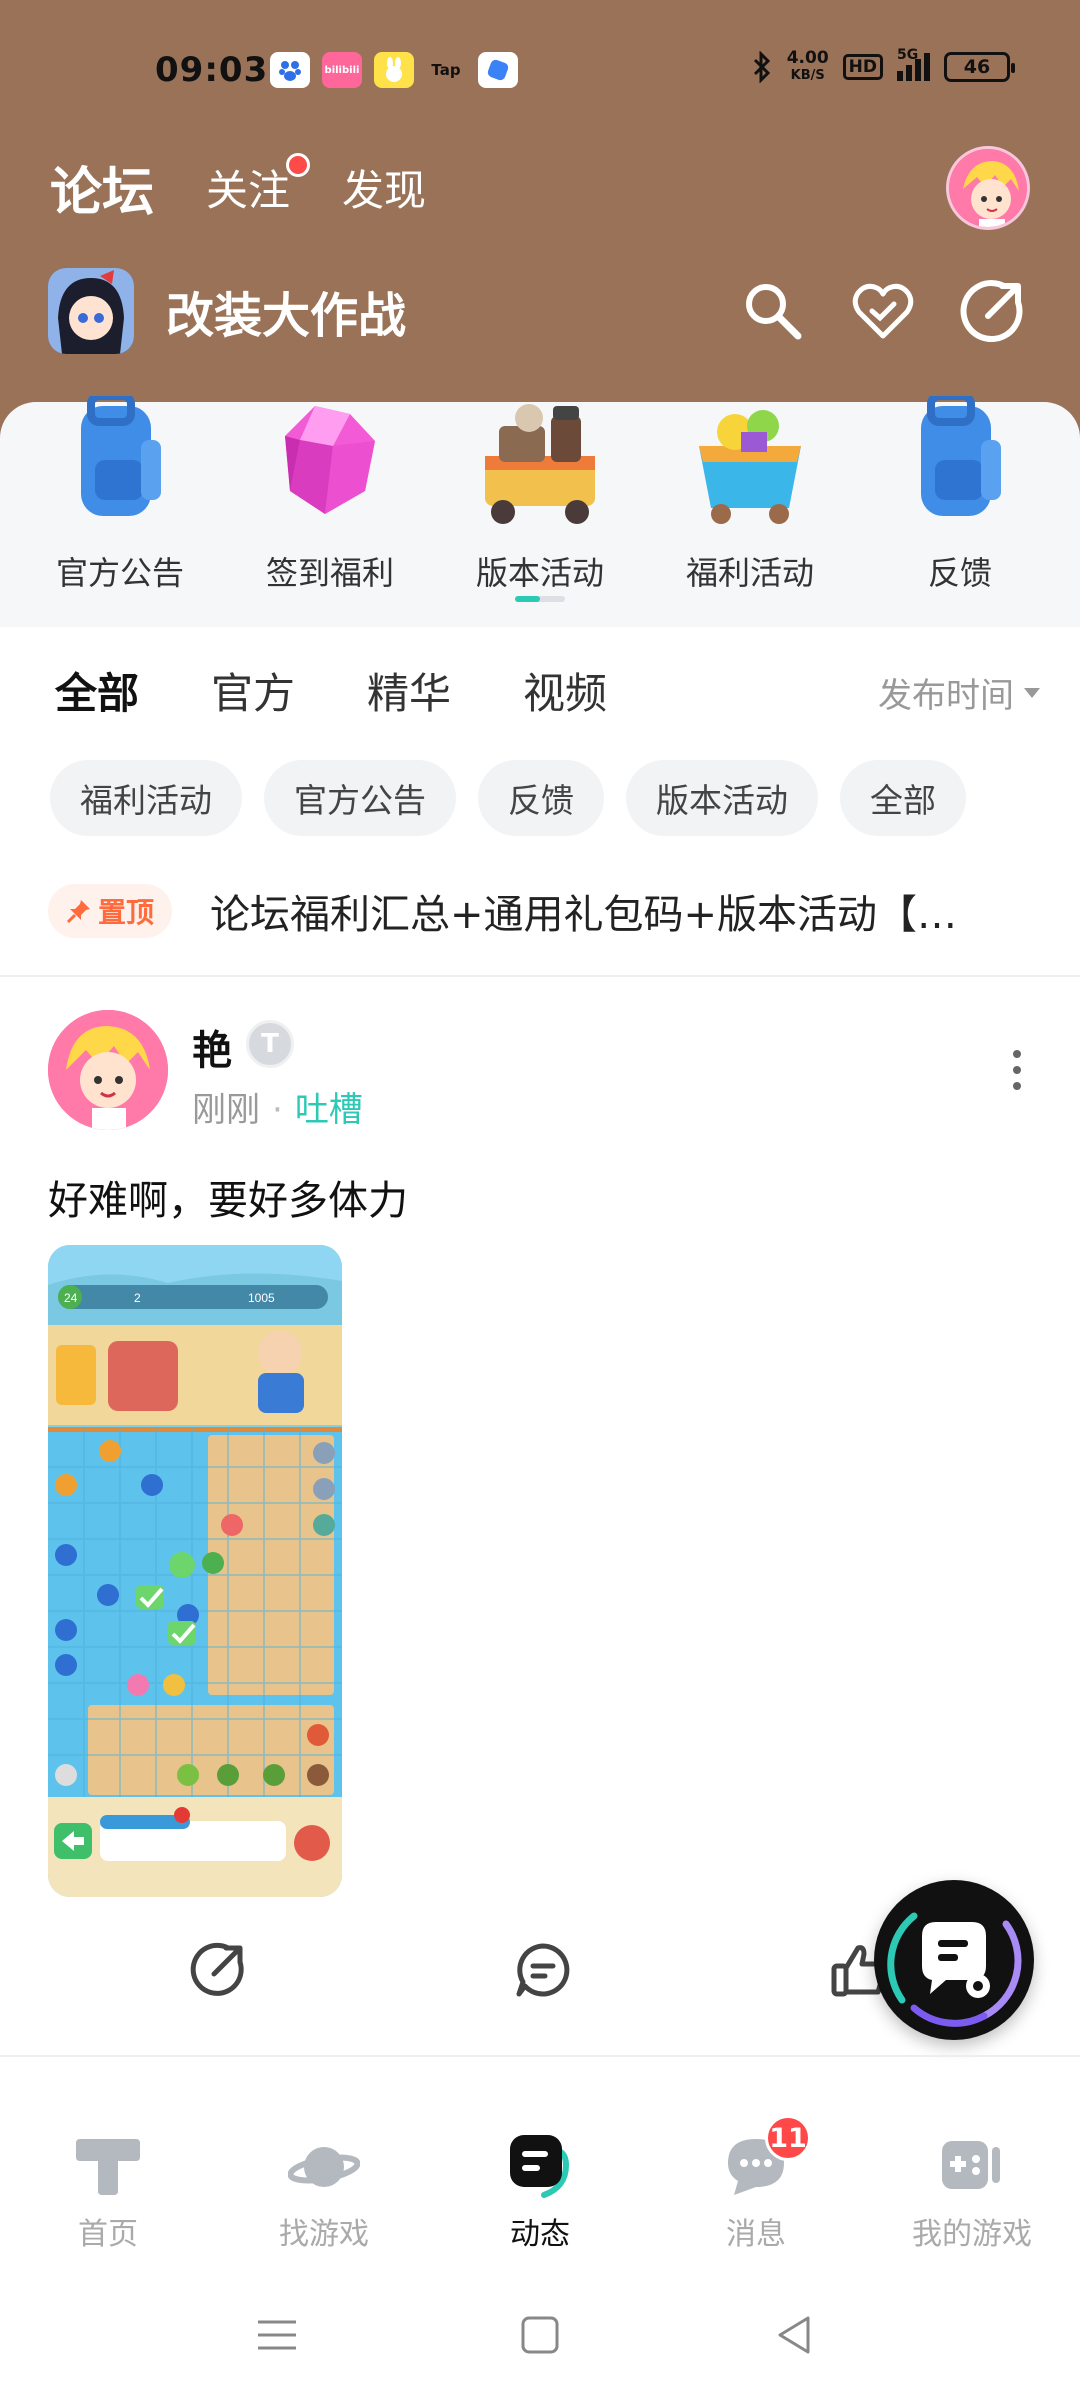 The image size is (1080, 2400). I want to click on bilibili-icon: bilibili, so click(342, 70).